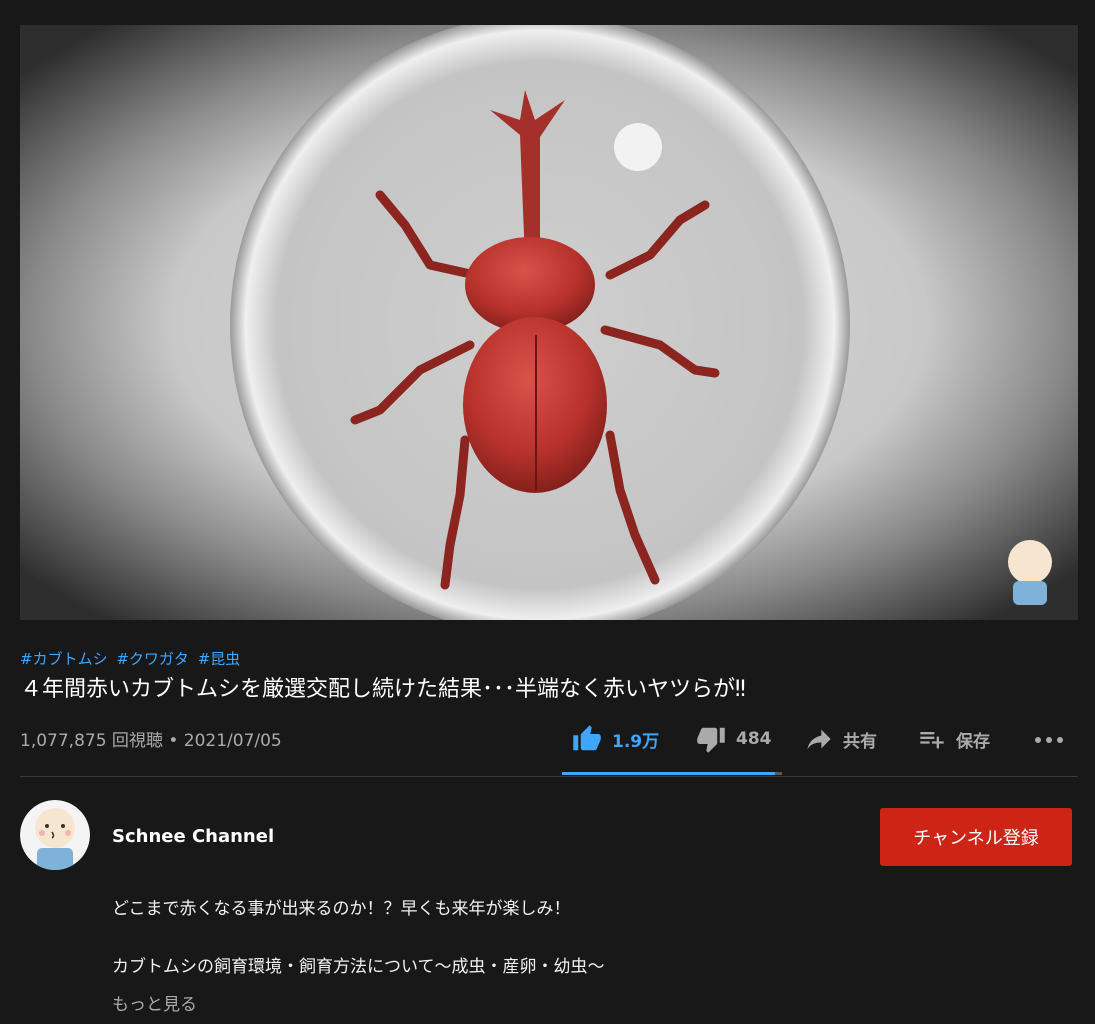  I want to click on playlist-add-icon, so click(932, 739).